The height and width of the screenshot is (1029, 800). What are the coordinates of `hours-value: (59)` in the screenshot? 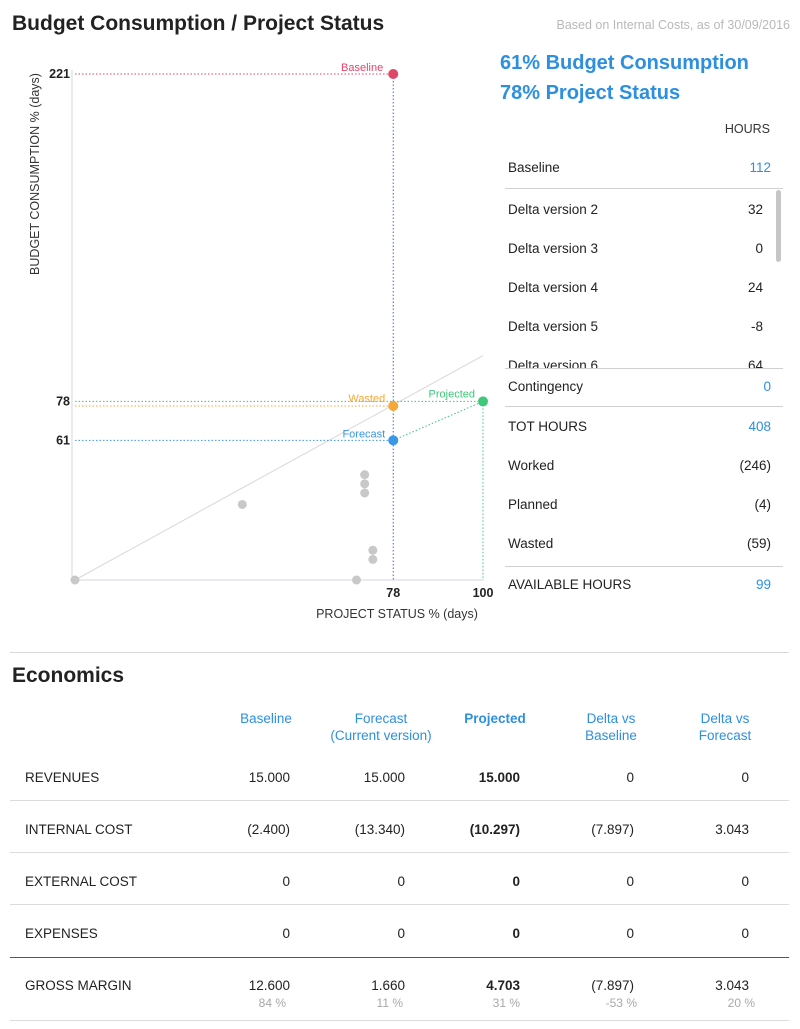 It's located at (758, 543).